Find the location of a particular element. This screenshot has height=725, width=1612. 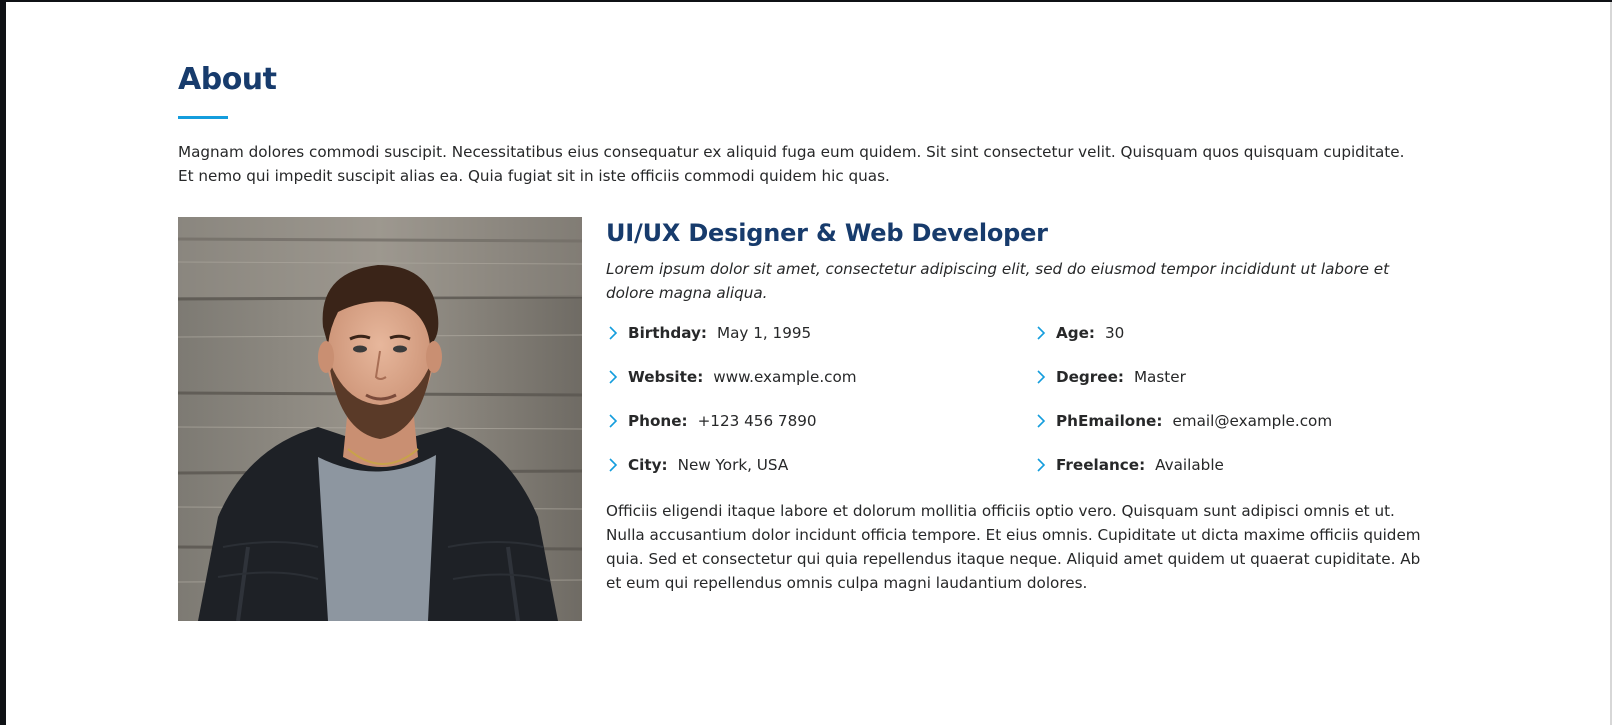

fact-birthday: Birthday: May 1, 1995 is located at coordinates (820, 333).